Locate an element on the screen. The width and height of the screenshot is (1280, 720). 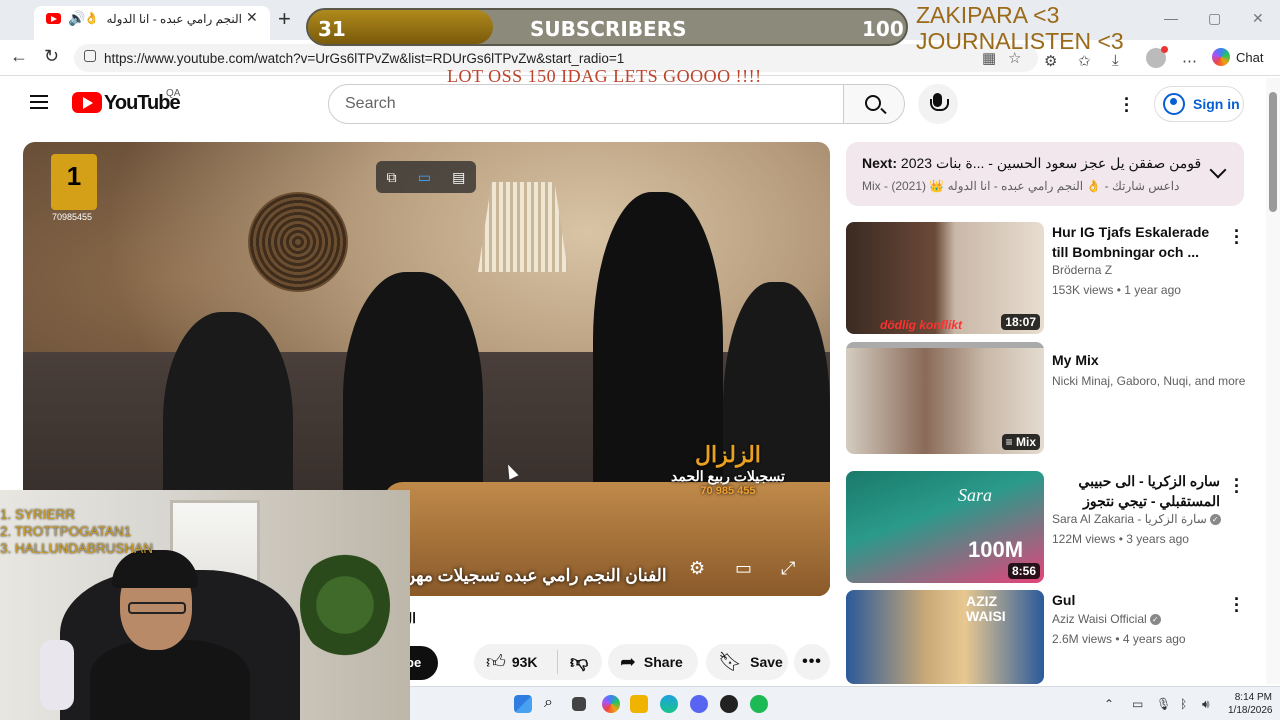
cast-icon: ▭ is located at coordinates (424, 177).